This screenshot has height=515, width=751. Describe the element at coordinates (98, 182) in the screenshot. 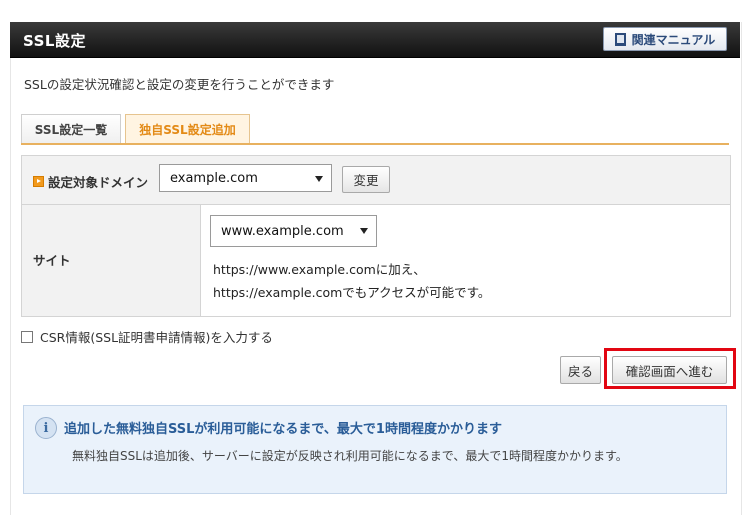

I see `domain-label-text: 設定対象ドメイン` at that location.